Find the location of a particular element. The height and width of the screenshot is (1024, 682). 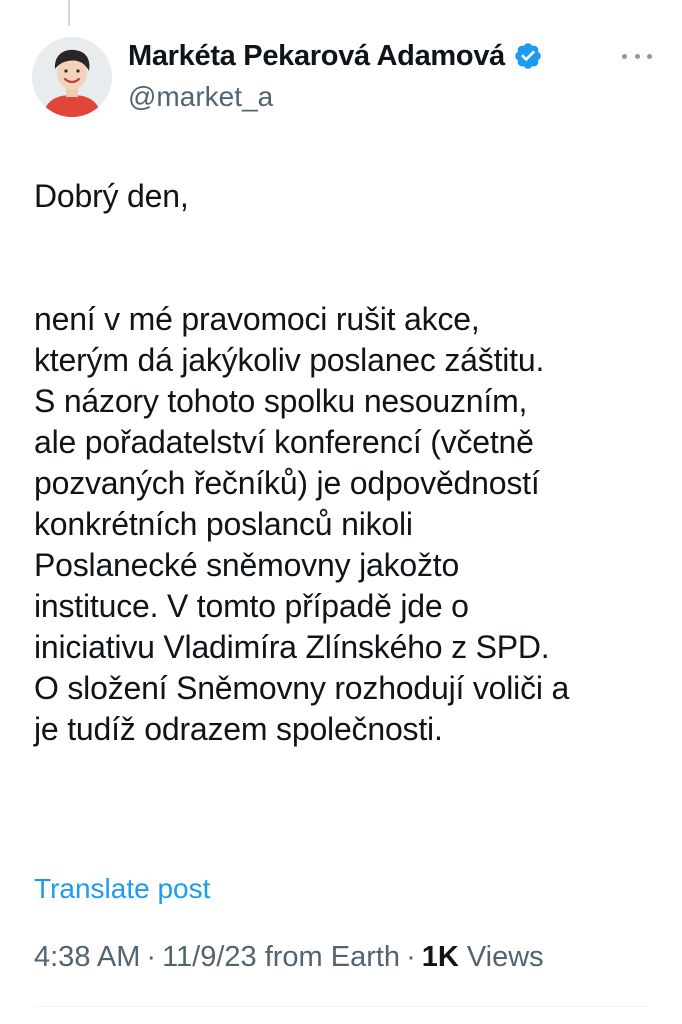

post-date: 11/9/23 is located at coordinates (209, 957).